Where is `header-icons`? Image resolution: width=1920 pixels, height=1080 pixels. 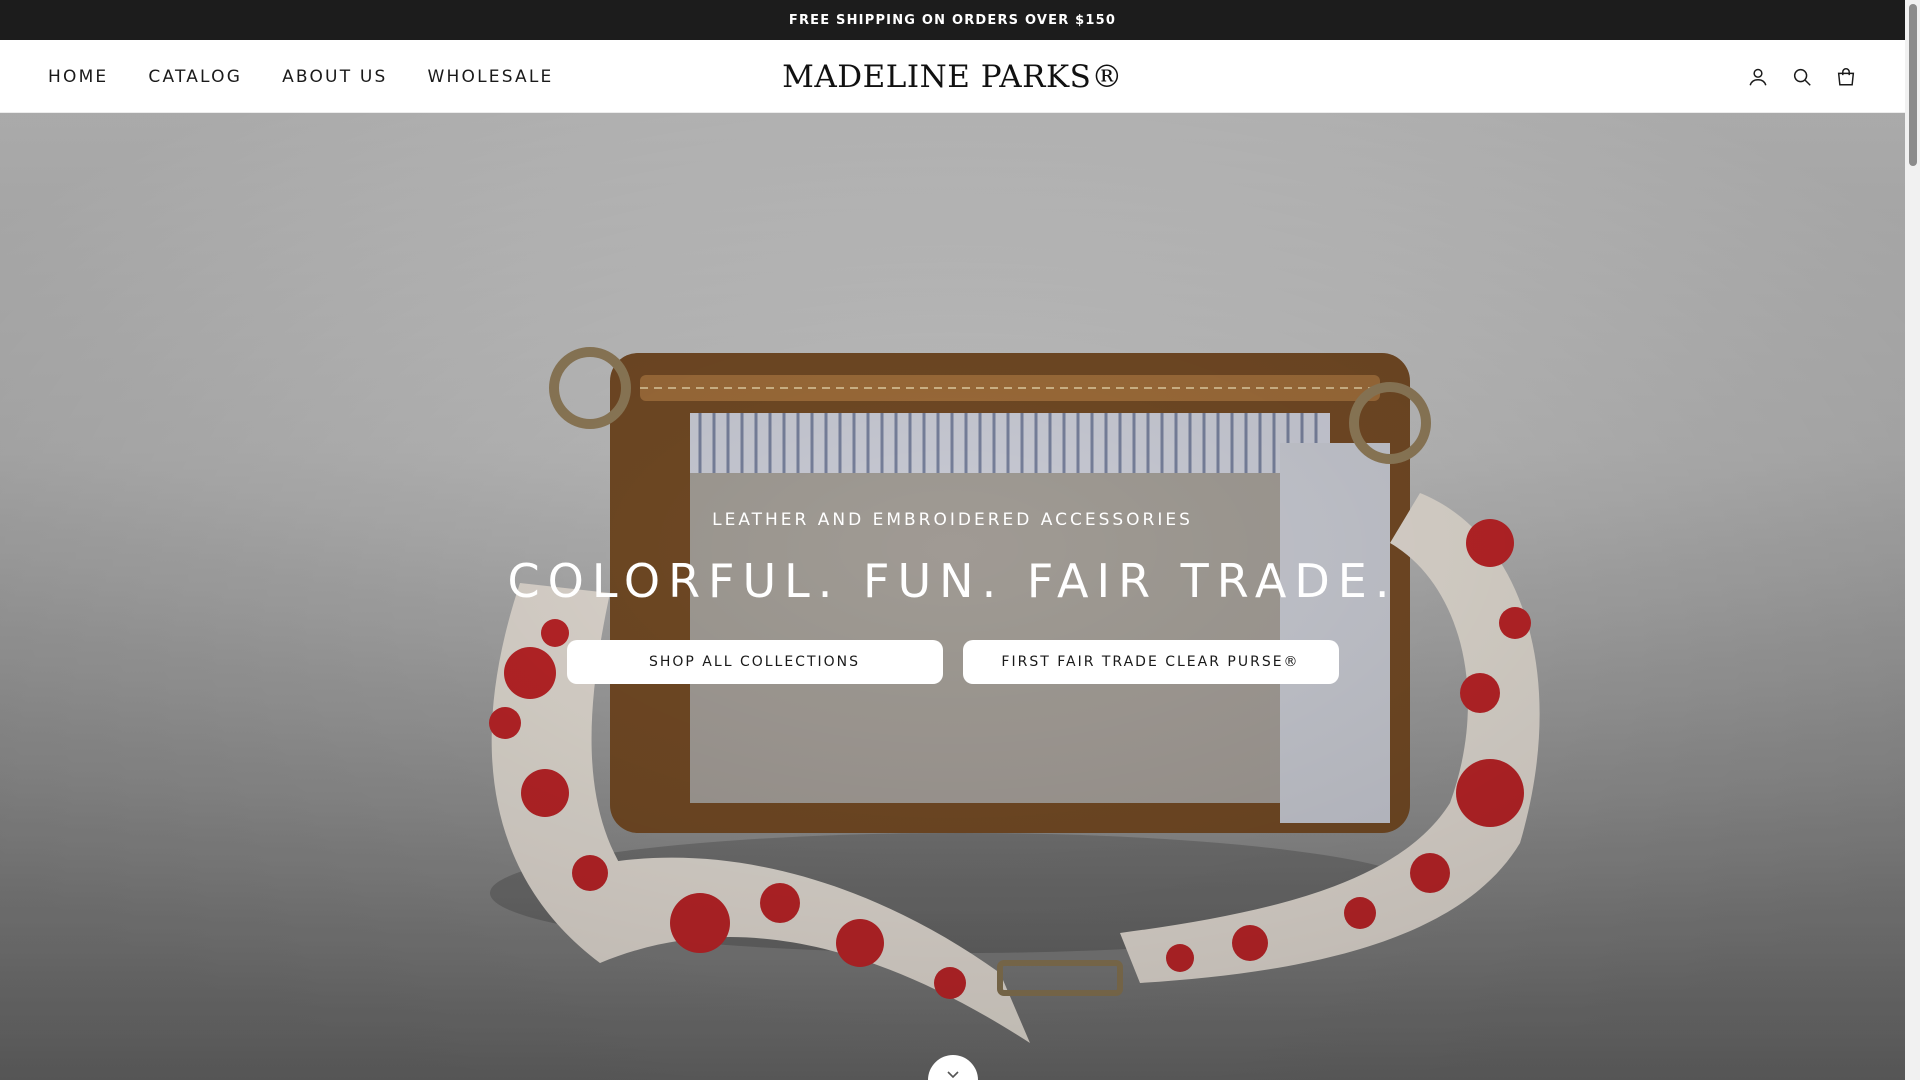
header-icons is located at coordinates (1802, 76).